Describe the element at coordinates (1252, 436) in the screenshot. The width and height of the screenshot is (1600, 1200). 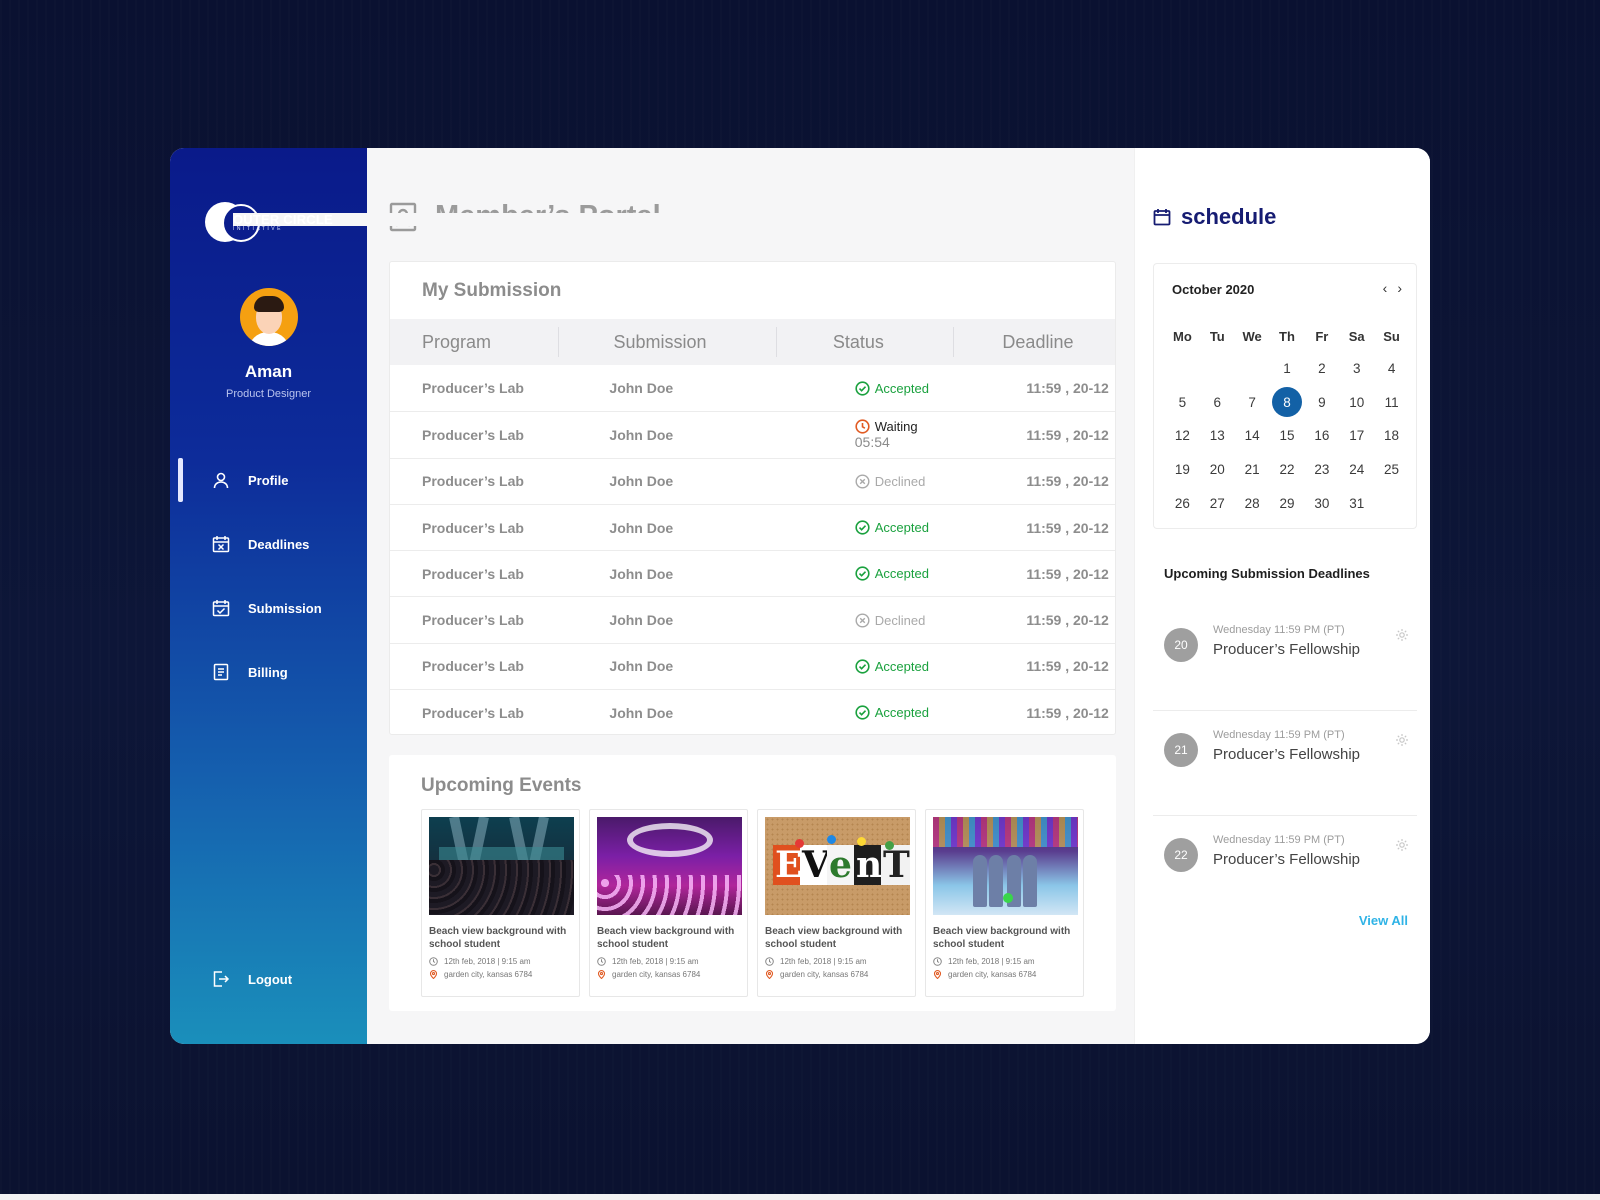
I see `calendar-day: 14` at that location.